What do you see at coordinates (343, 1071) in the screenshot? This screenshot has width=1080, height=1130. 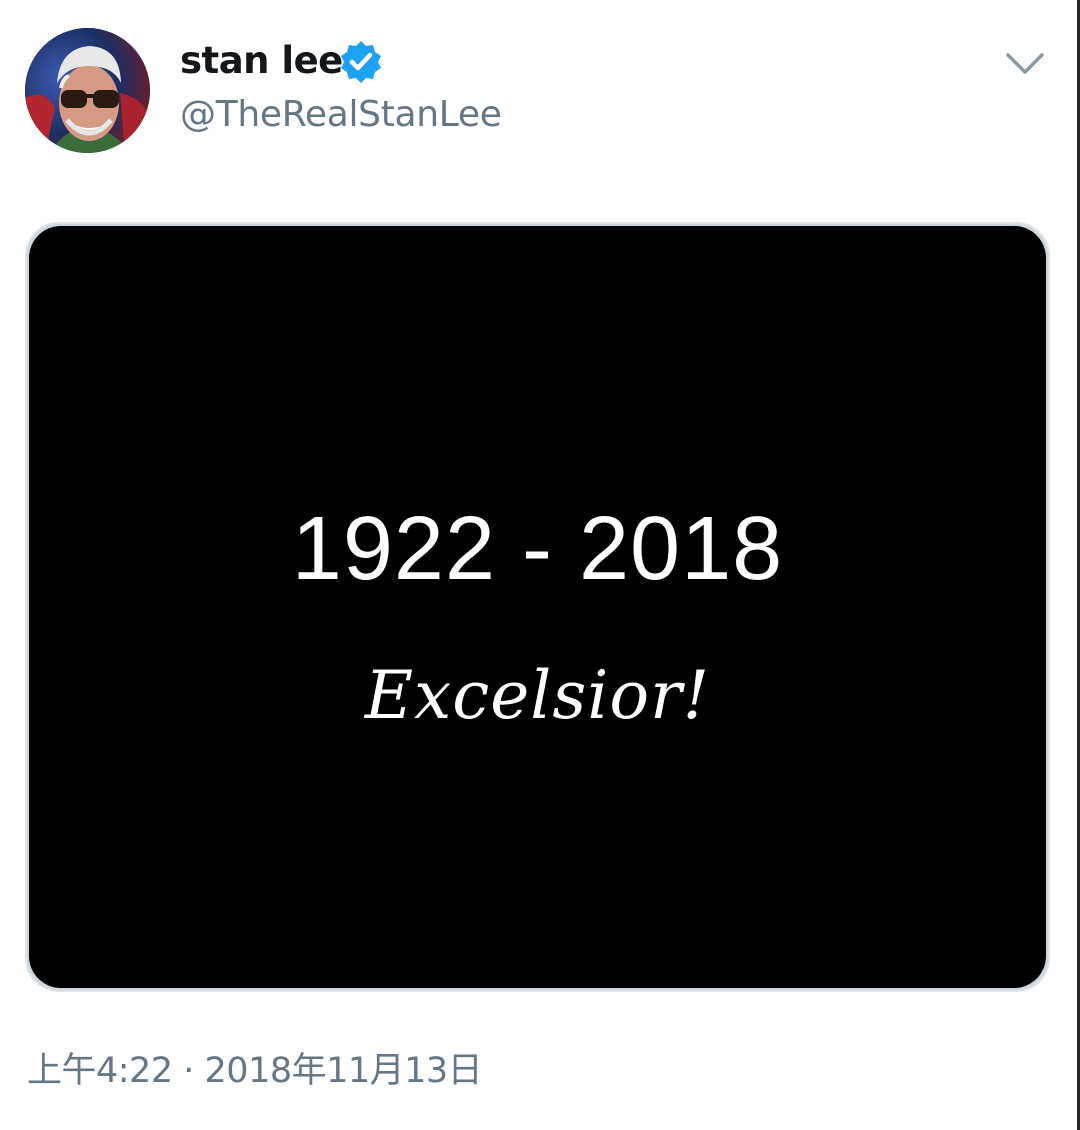 I see `tweet-date: 2018年11月13日` at bounding box center [343, 1071].